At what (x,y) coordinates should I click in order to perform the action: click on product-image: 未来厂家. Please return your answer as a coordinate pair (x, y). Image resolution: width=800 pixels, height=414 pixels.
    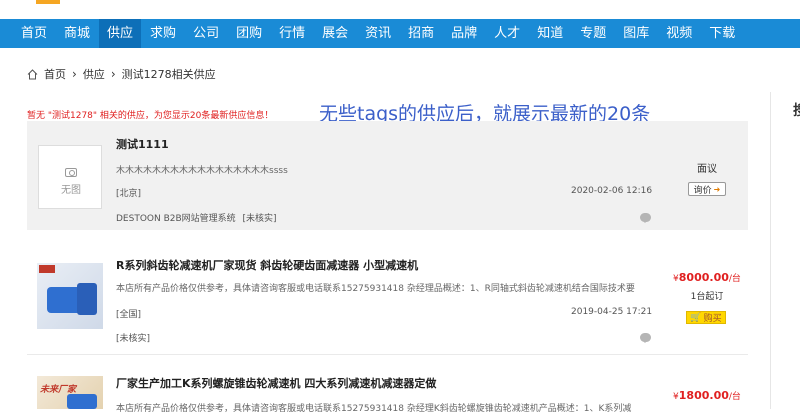
    Looking at the image, I should click on (70, 392).